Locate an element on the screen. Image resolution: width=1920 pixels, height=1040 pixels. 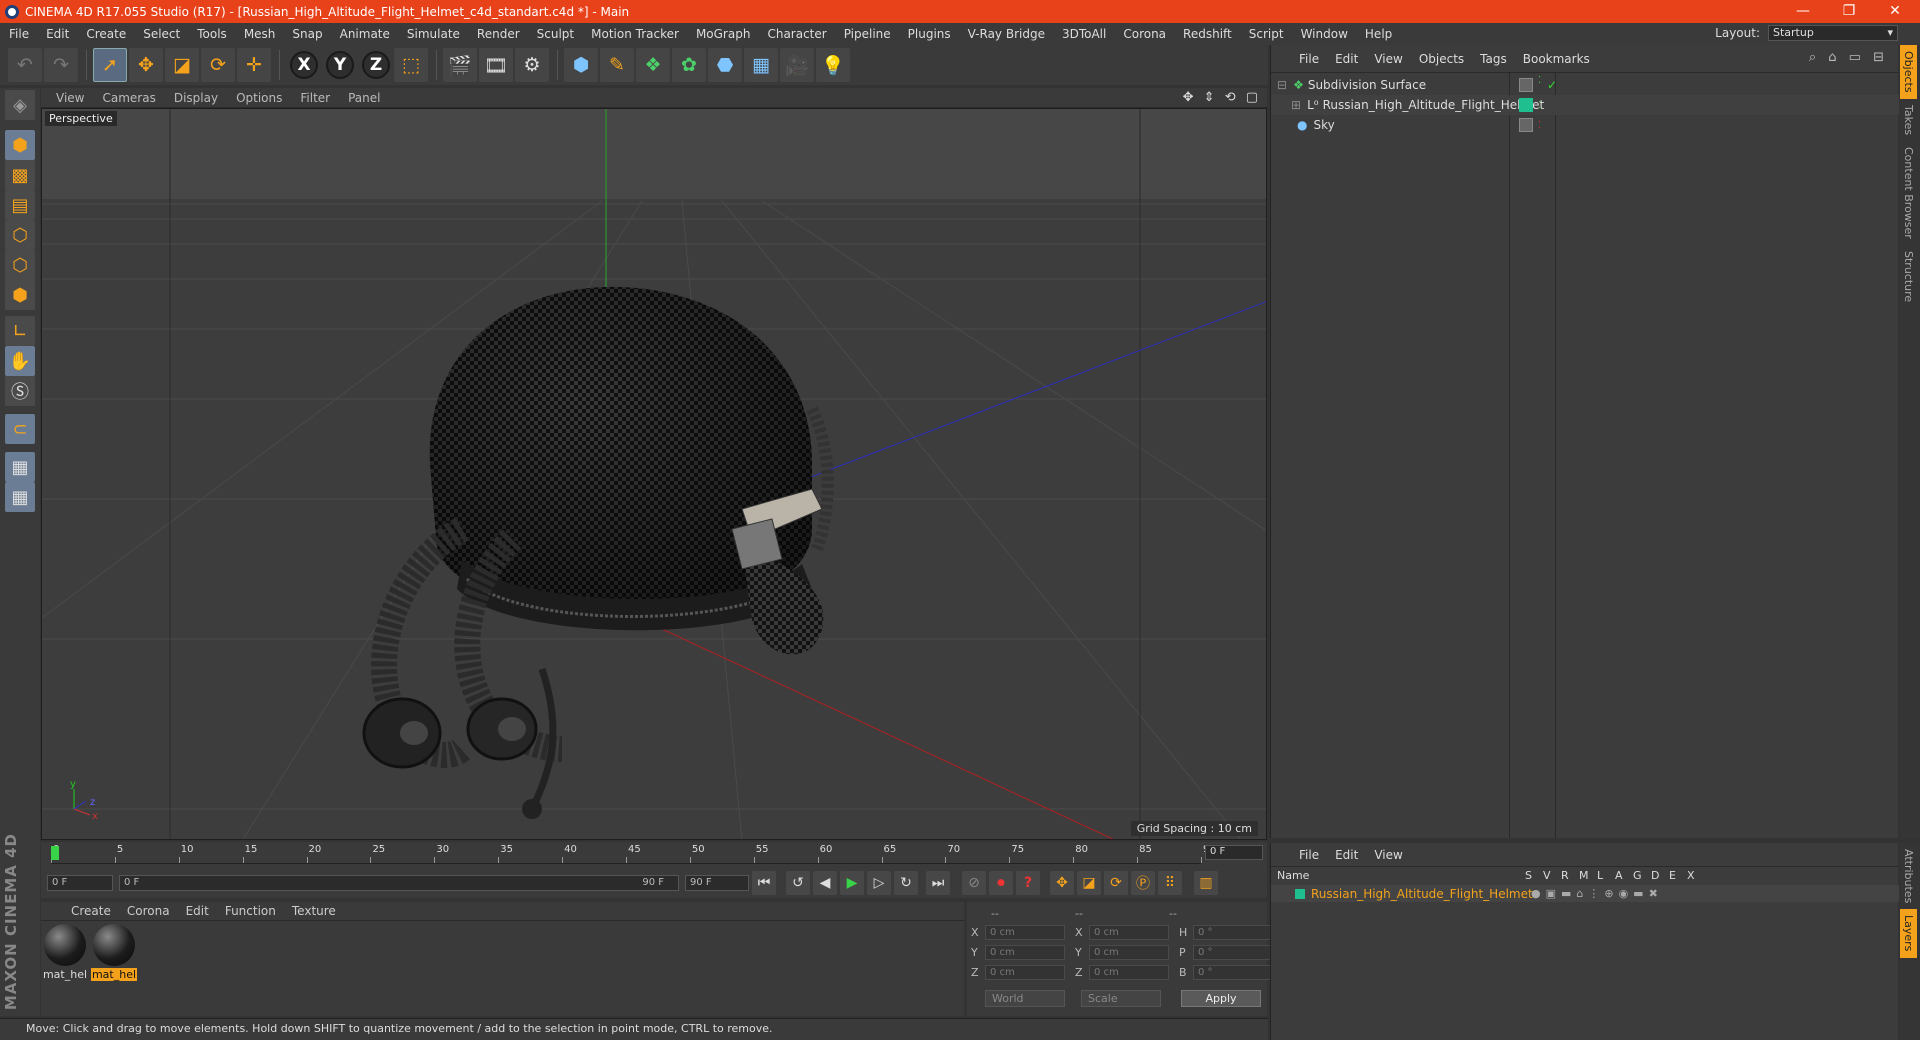
cube-primitive-icon: ⬢ is located at coordinates (581, 65).